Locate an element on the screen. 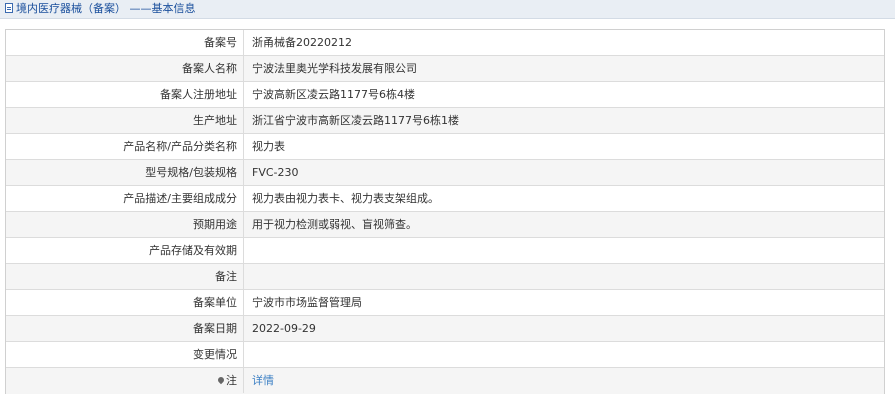 This screenshot has height=406, width=895. field-value: 2022-09-29 is located at coordinates (284, 328).